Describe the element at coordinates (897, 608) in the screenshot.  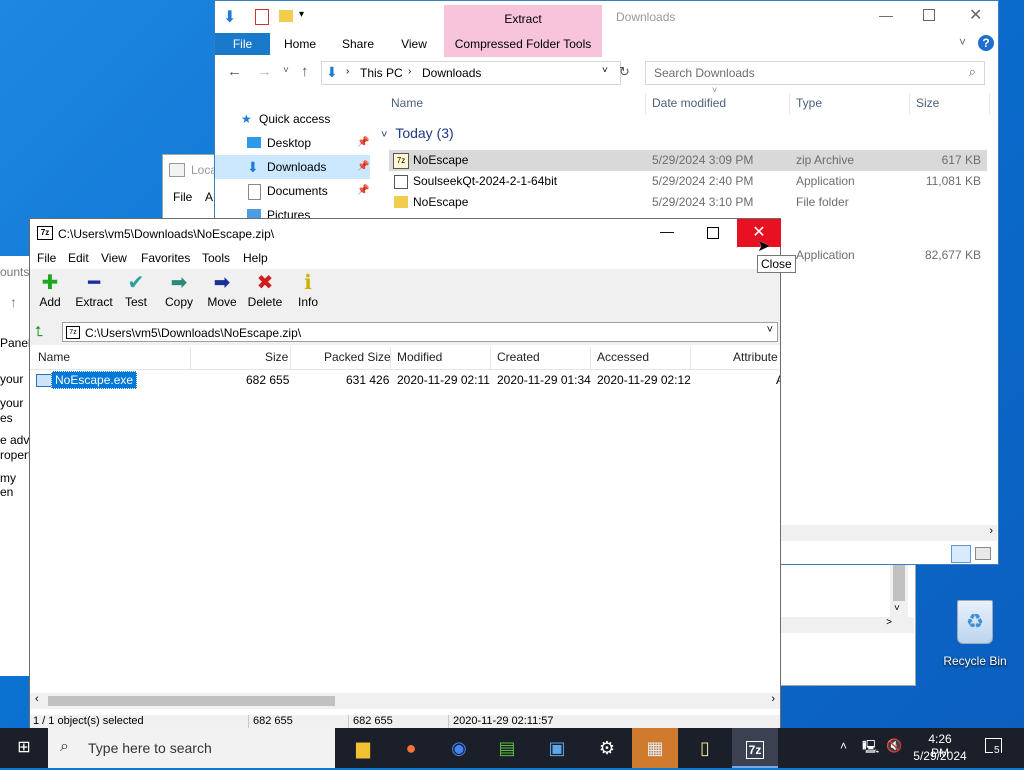
I see `scroll-down-icon: ˅` at that location.